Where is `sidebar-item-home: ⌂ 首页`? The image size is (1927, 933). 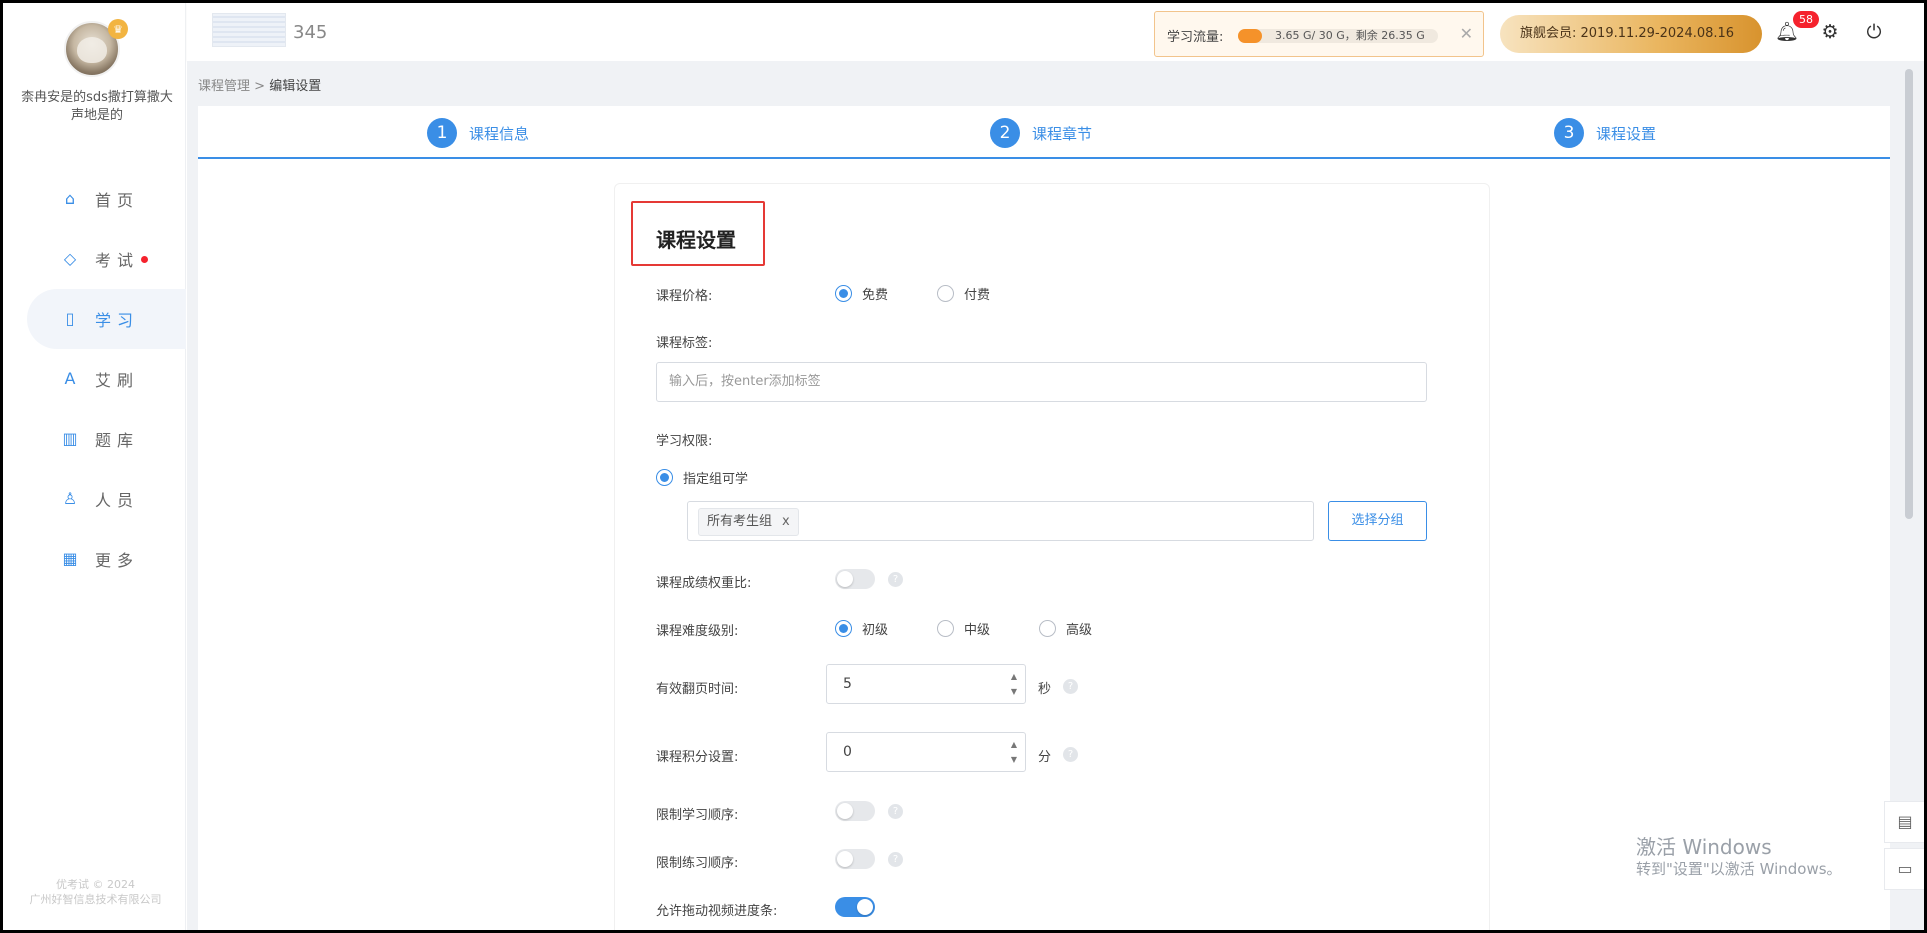 sidebar-item-home: ⌂ 首页 is located at coordinates (94, 199).